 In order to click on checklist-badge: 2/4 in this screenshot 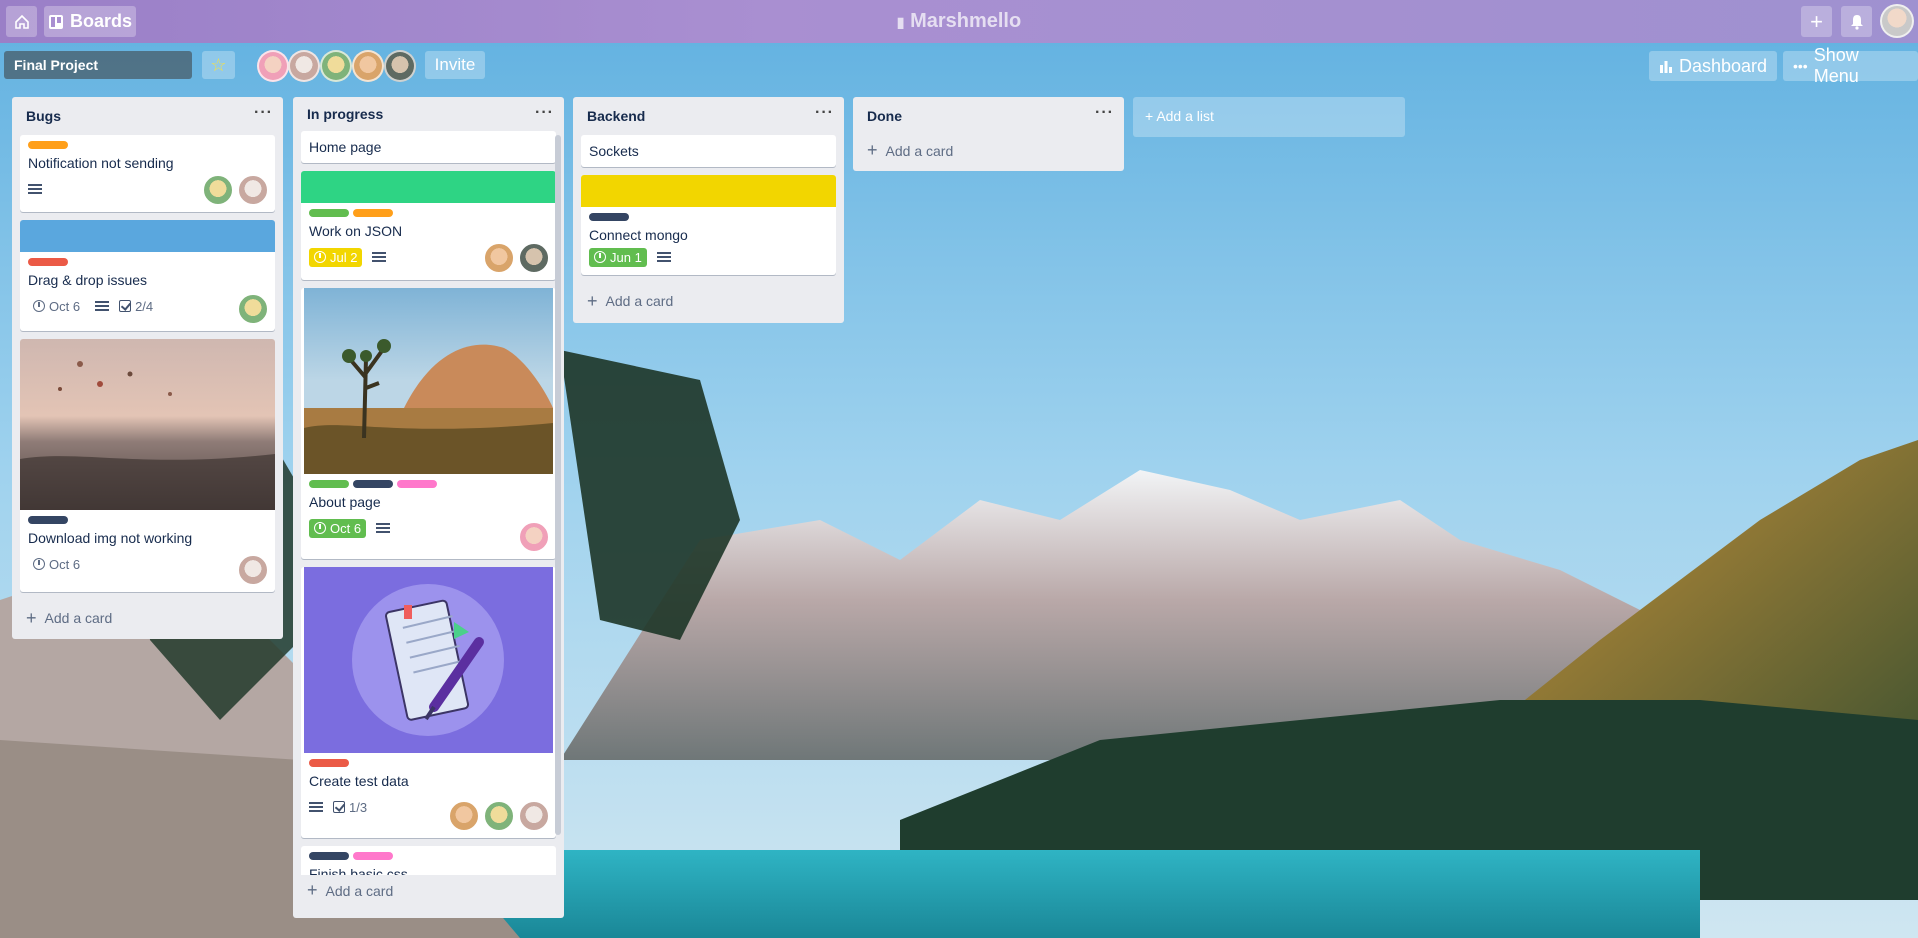, I will do `click(136, 306)`.